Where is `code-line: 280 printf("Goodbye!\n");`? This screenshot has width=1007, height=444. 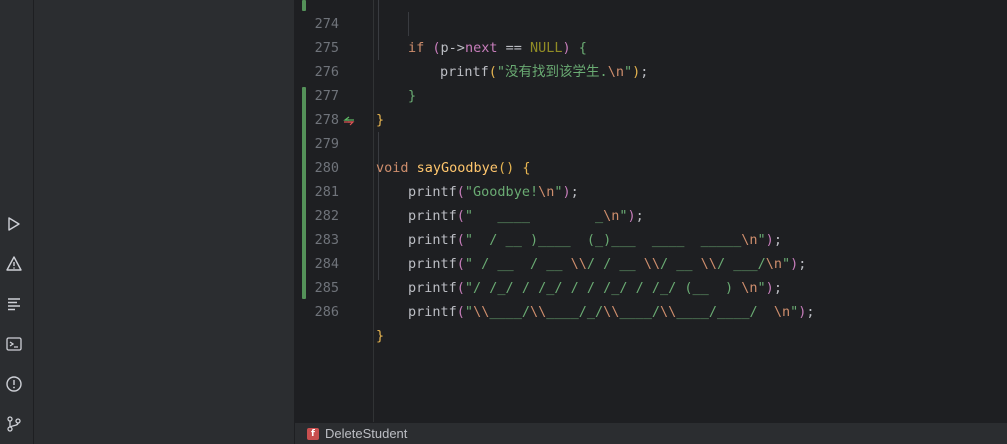 code-line: 280 printf("Goodbye!\n"); is located at coordinates (651, 166).